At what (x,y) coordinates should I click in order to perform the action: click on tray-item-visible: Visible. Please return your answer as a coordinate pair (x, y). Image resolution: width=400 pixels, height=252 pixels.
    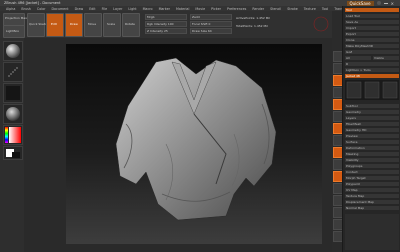
    Looking at the image, I should click on (386, 58).